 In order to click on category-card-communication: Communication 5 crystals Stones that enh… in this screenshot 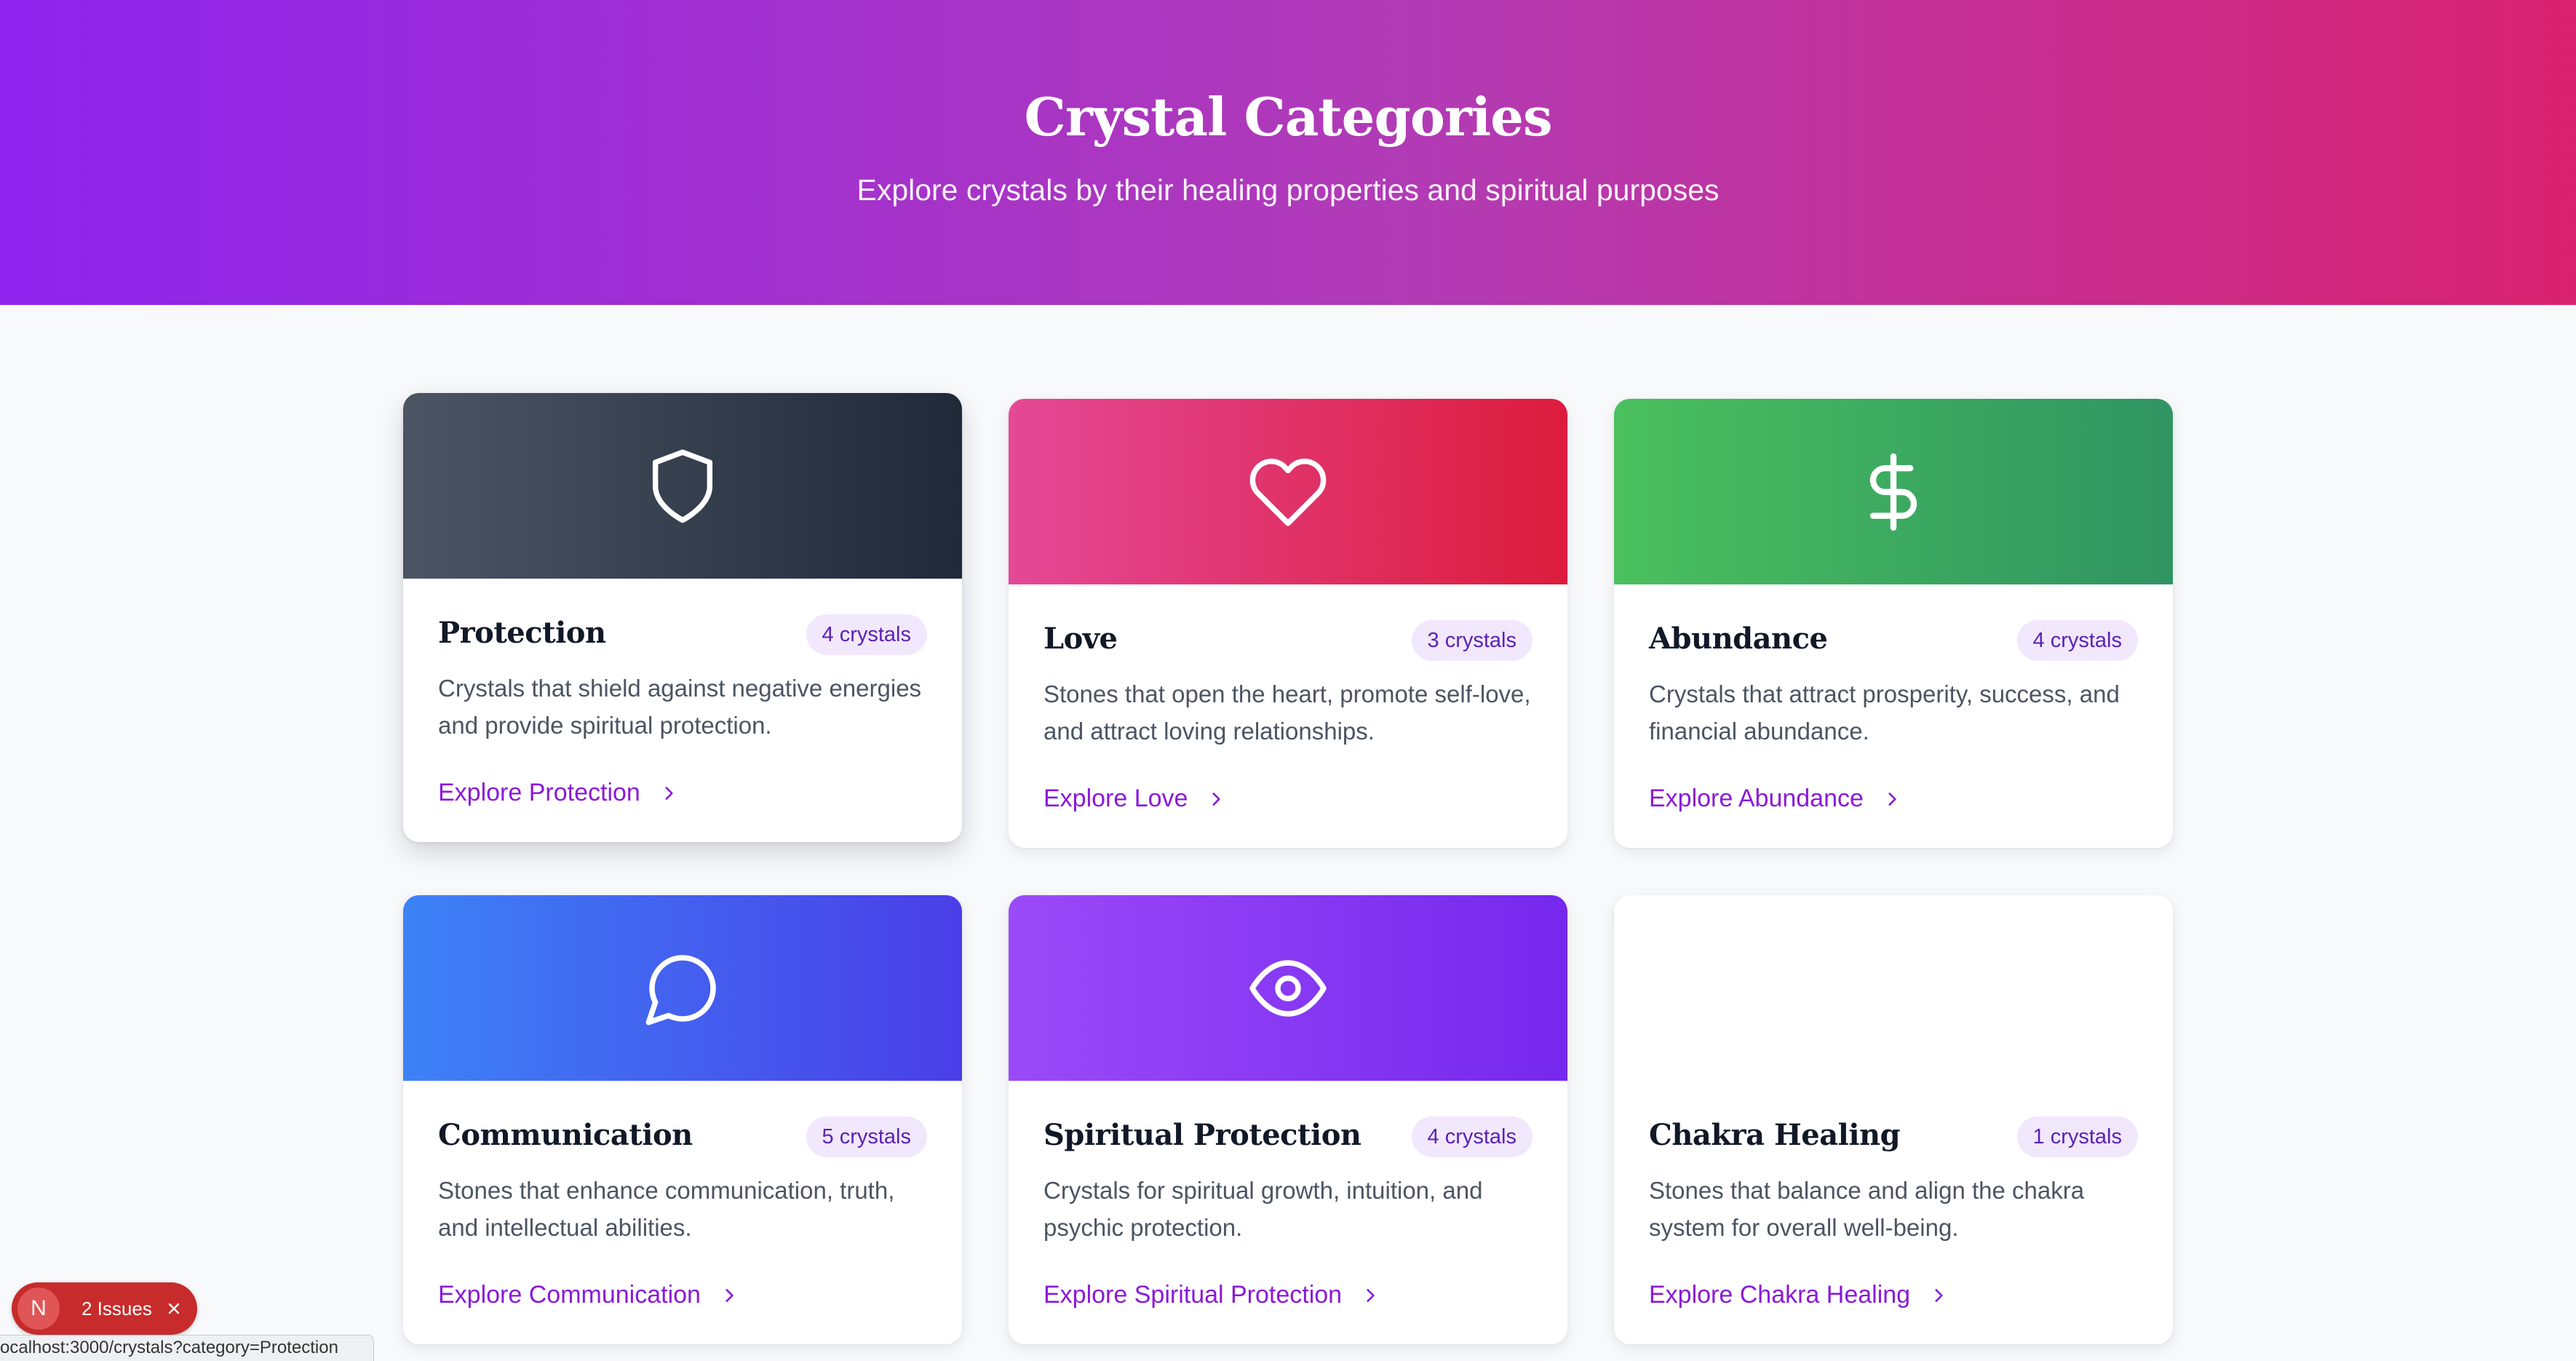, I will do `click(682, 1119)`.